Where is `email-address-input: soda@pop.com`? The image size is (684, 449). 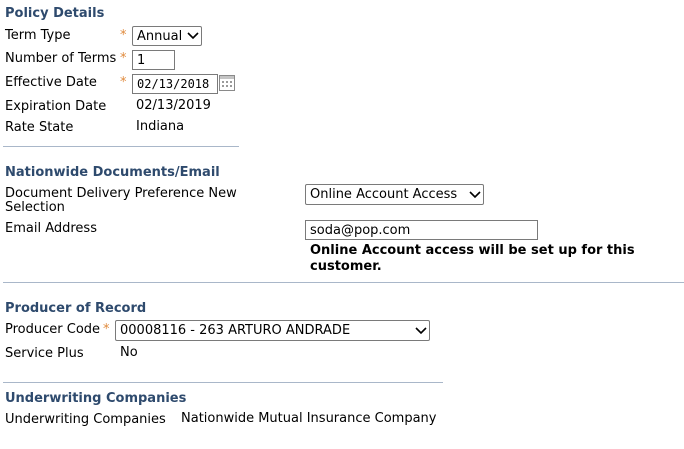
email-address-input: soda@pop.com is located at coordinates (421, 230).